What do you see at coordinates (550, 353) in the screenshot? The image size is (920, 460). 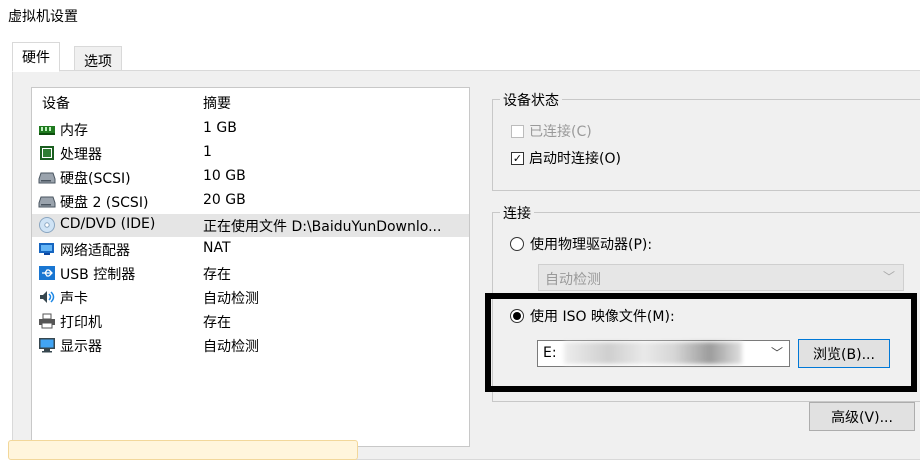 I see `iso-path-value: E:` at bounding box center [550, 353].